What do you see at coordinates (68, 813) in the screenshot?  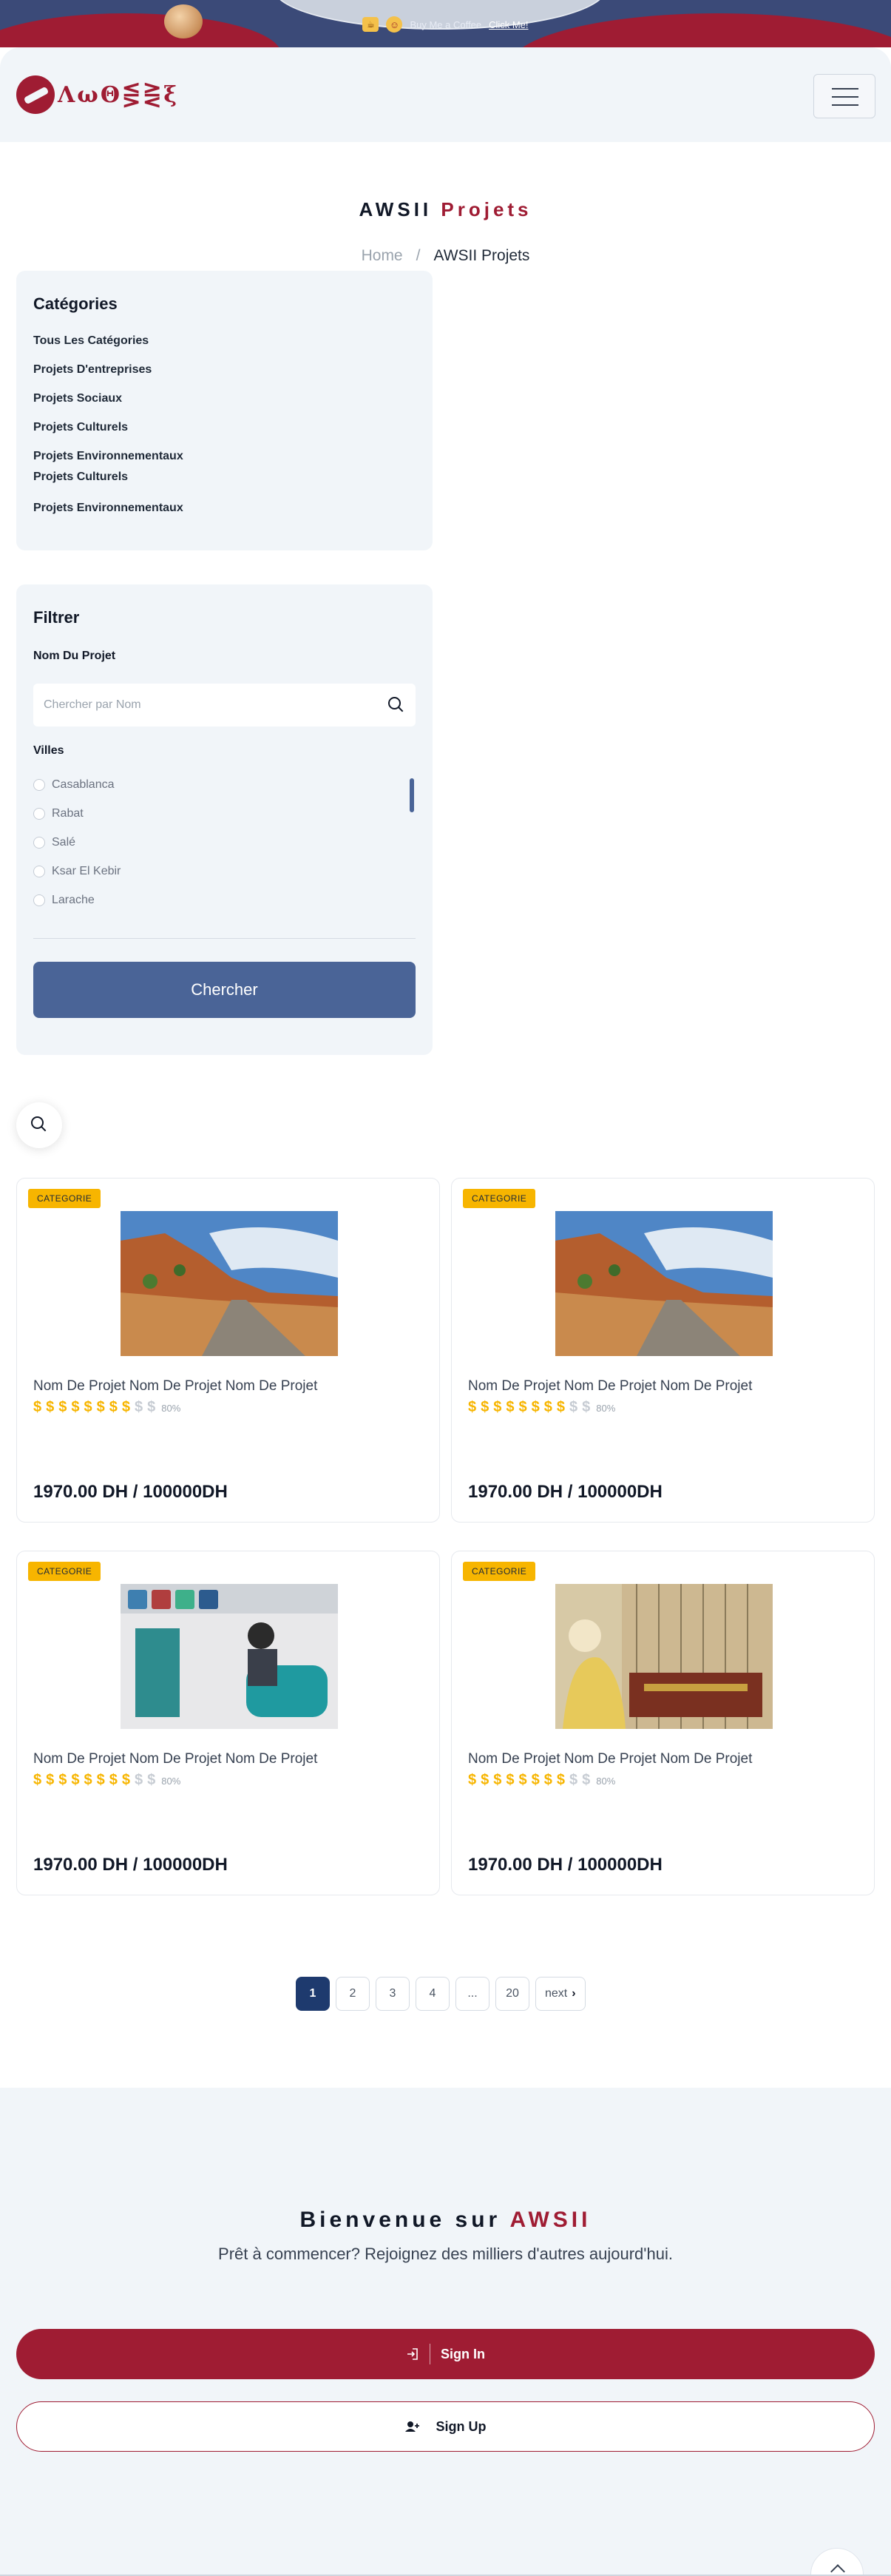 I see `city-label: Rabat` at bounding box center [68, 813].